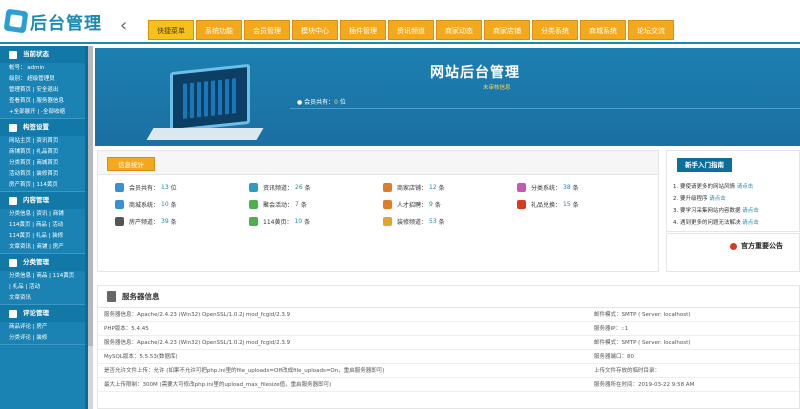 This screenshot has height=409, width=800. I want to click on sidebar-link-row: 文章资讯, so click(42, 298).